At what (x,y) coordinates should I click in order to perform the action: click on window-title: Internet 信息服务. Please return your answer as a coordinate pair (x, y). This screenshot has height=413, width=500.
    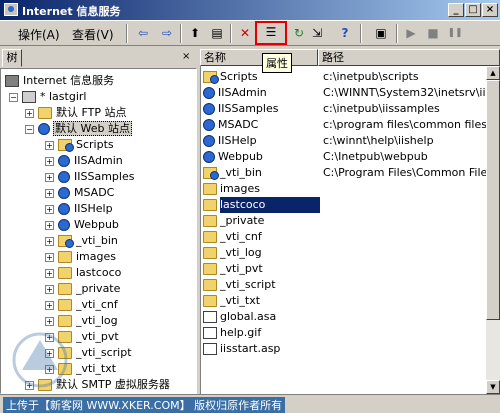
    Looking at the image, I should click on (71, 11).